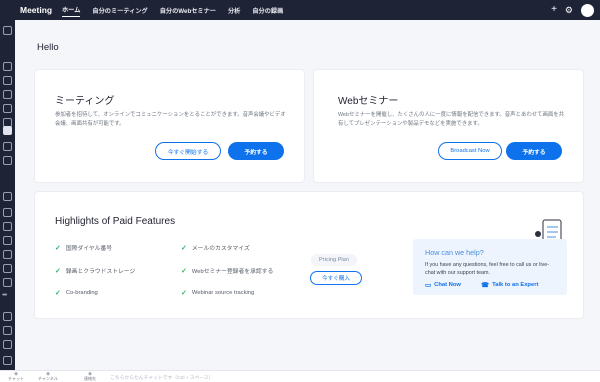 The width and height of the screenshot is (600, 382). I want to click on buy-now-button: 今すぐ購入, so click(336, 278).